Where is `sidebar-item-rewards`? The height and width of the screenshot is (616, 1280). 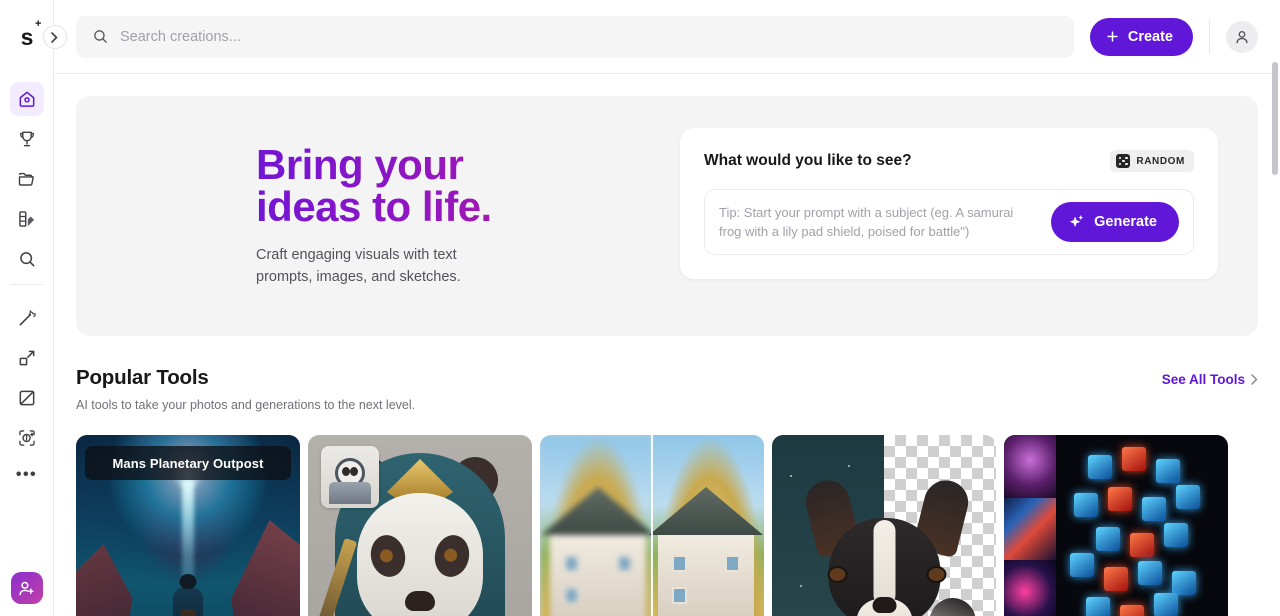
sidebar-item-rewards is located at coordinates (27, 139).